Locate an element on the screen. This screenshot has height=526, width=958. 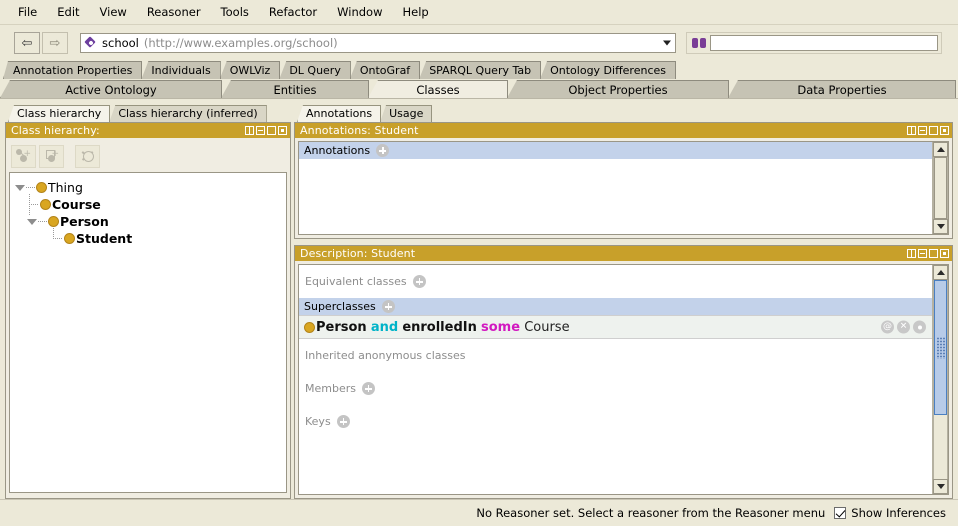
ontology-uri: (http://www.examples.org/school) is located at coordinates (240, 43).